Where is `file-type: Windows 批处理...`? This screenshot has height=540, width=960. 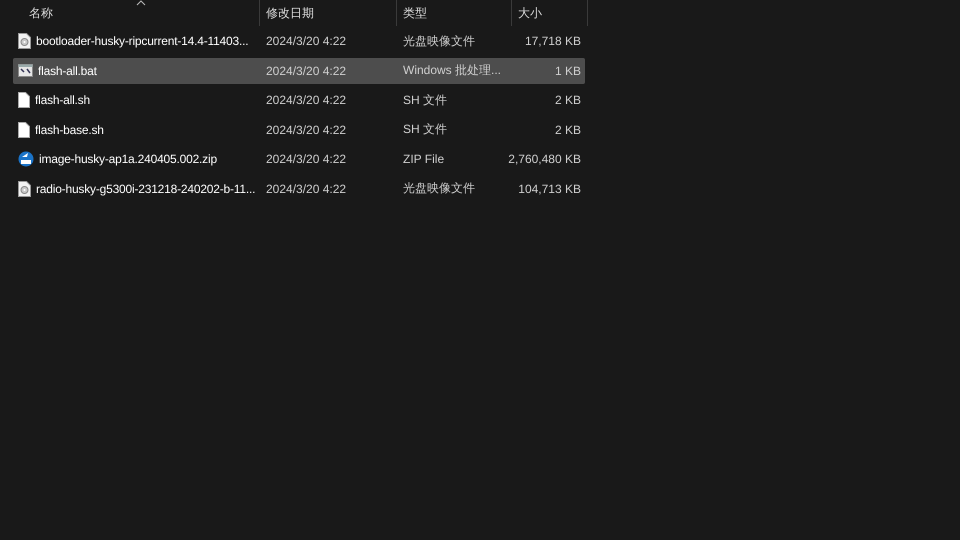
file-type: Windows 批处理... is located at coordinates (452, 71).